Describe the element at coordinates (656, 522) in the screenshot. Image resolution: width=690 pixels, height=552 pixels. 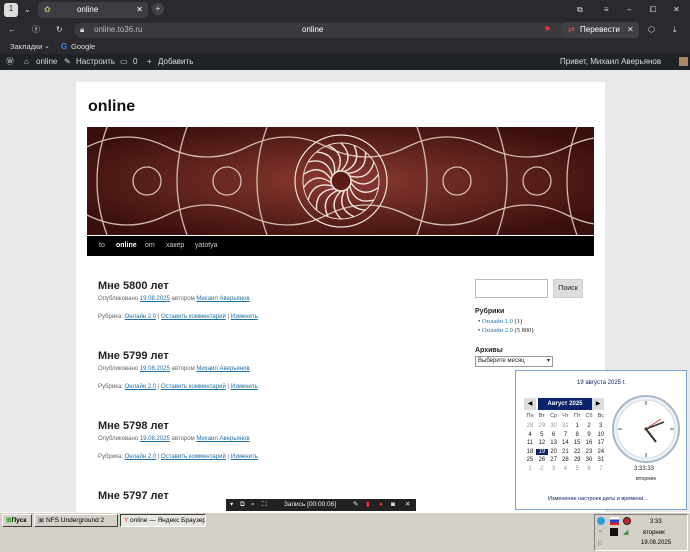
I see `tray-time: 3:33` at that location.